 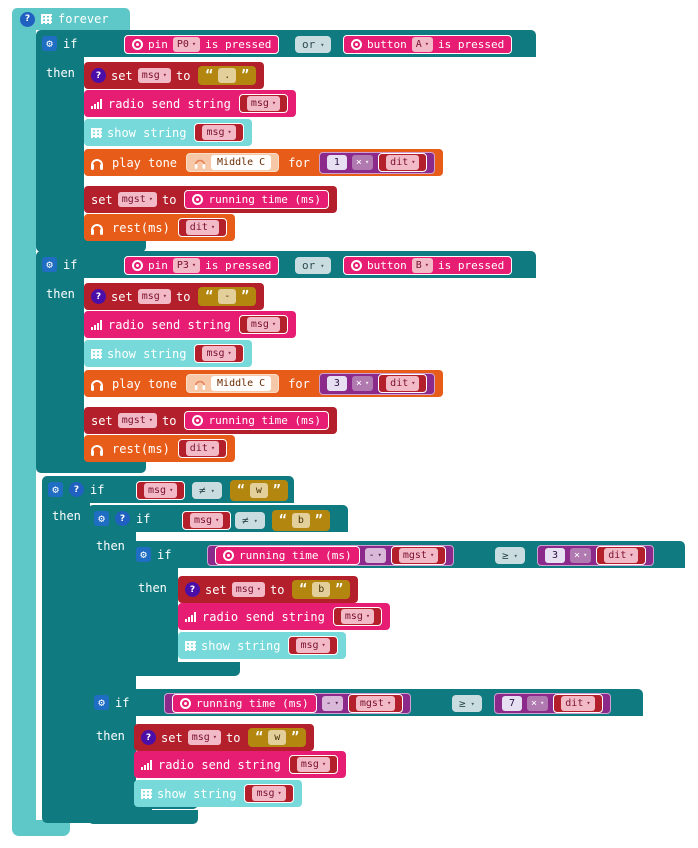 What do you see at coordinates (174, 296) in the screenshot?
I see `set-variable-block-2: ? set msg ▾ to “ - ”` at bounding box center [174, 296].